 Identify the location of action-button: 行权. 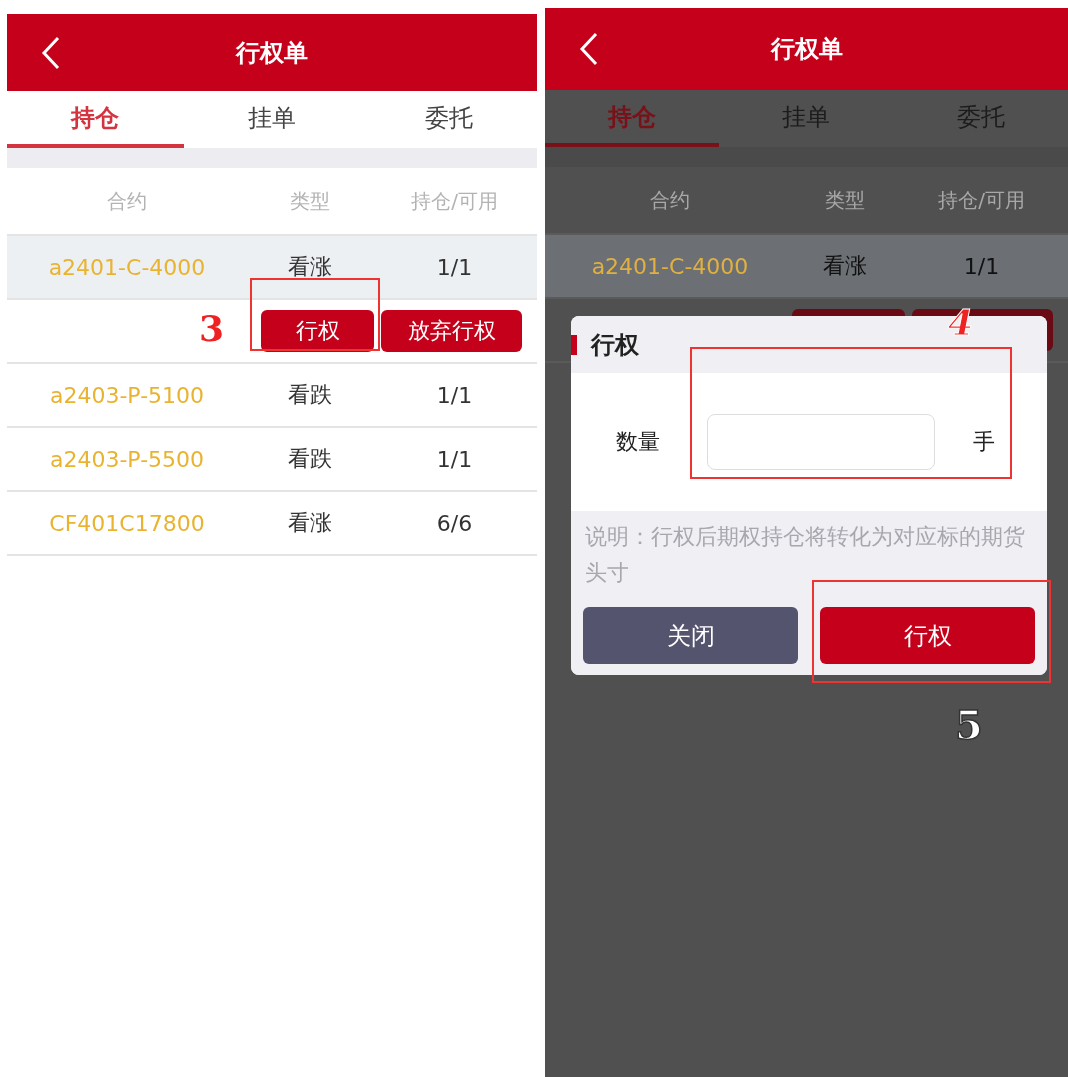
(317, 331).